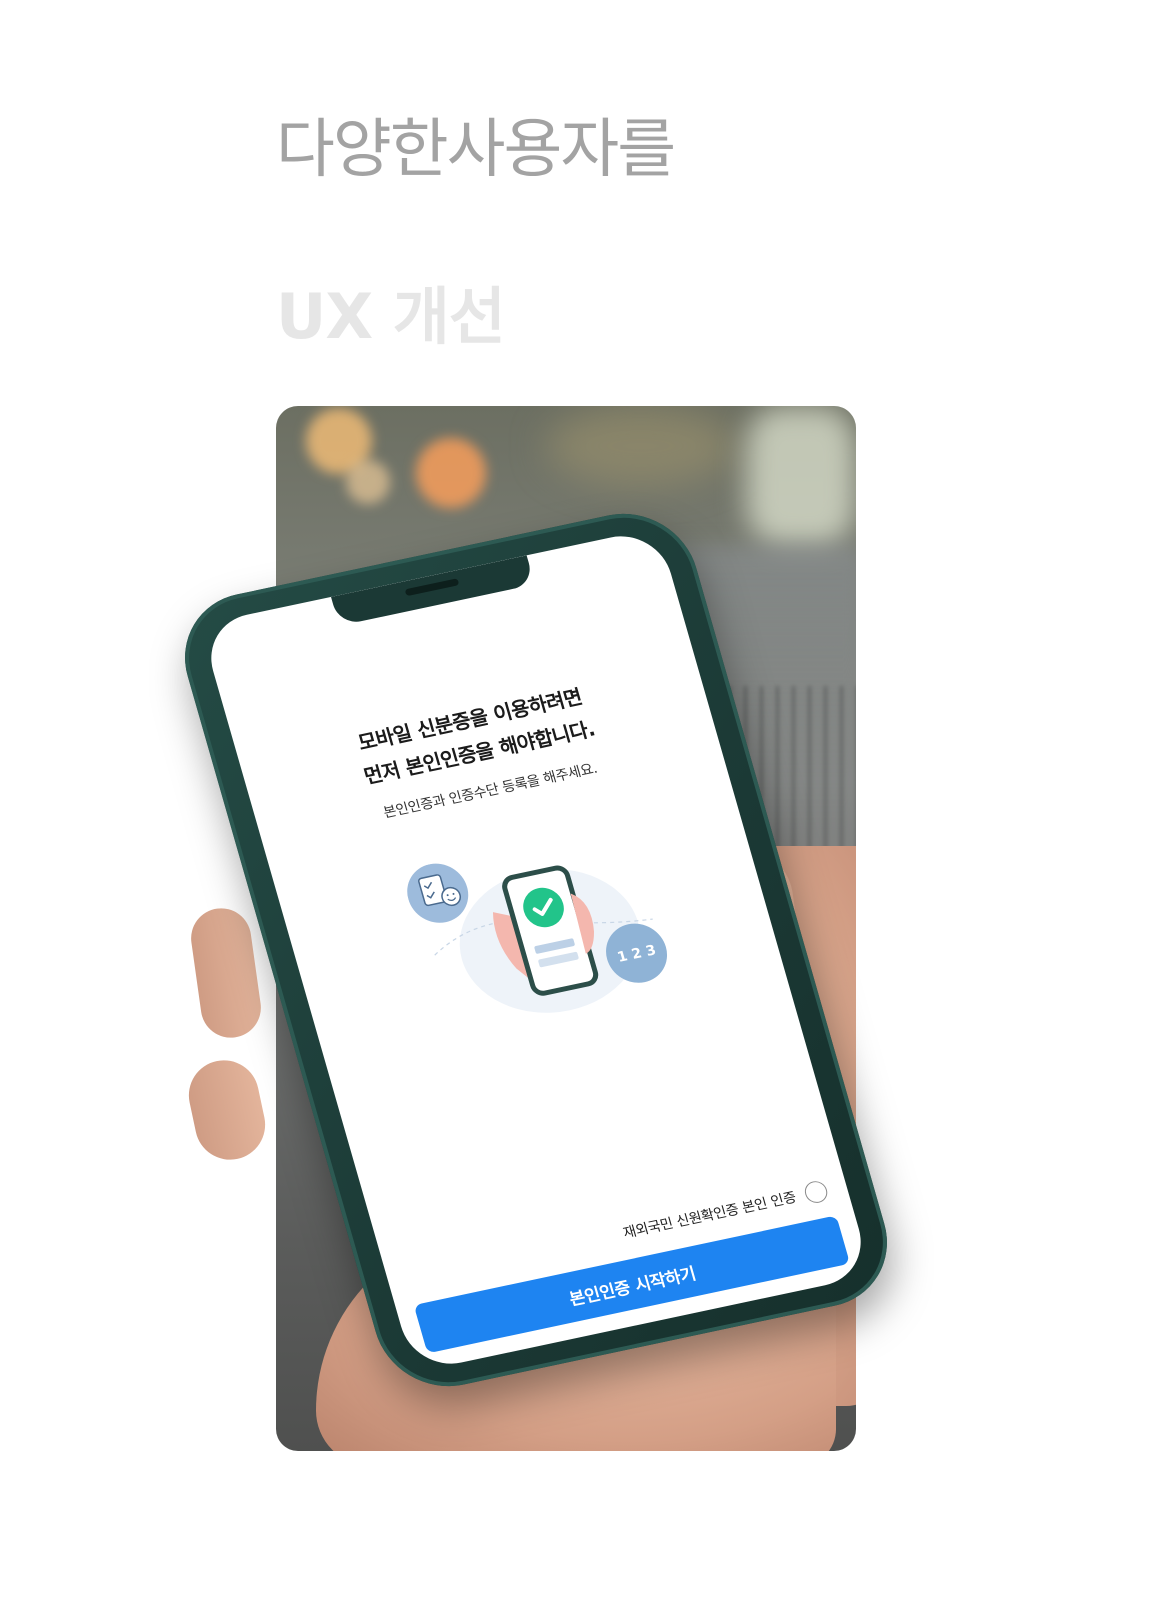 Image resolution: width=1170 pixels, height=1620 pixels. I want to click on headline-secondary: UX 개선, so click(391, 316).